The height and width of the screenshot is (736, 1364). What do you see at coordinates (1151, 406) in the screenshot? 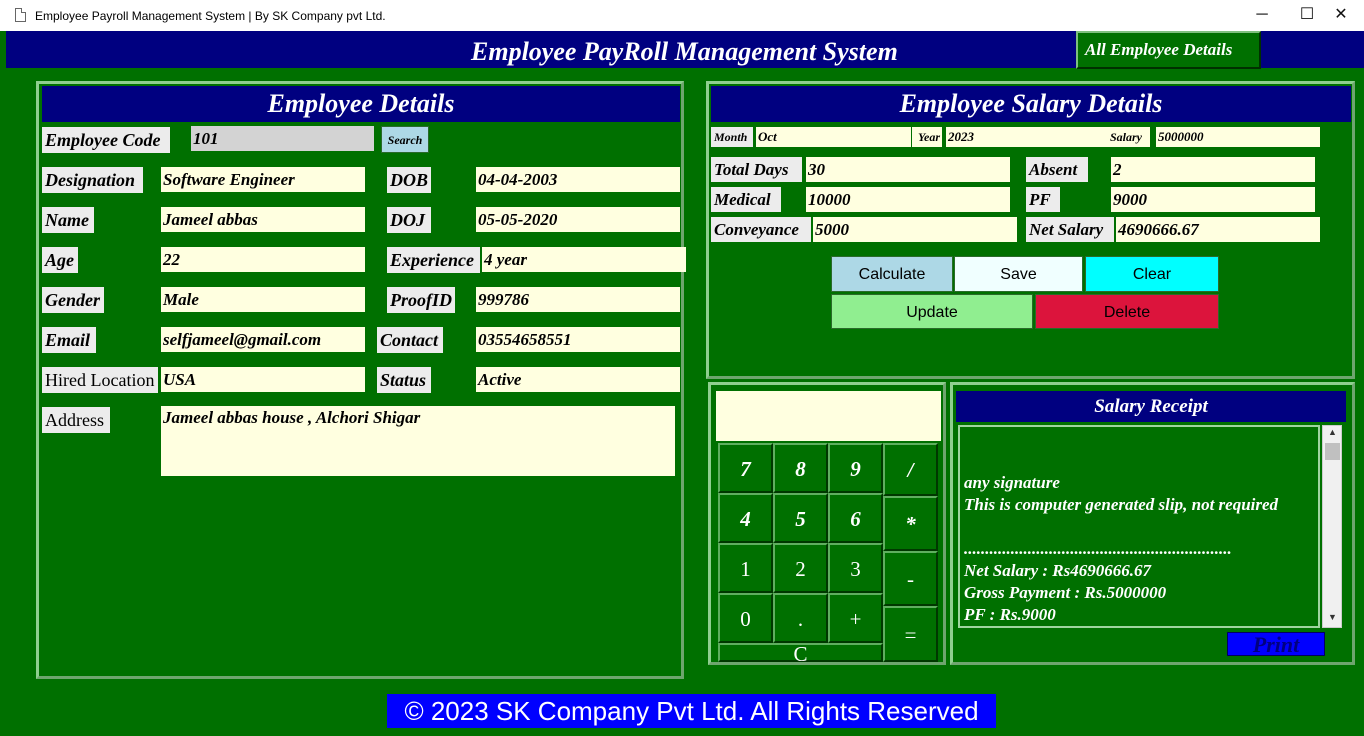
I see `salary-receipt-title: Salary Receipt` at bounding box center [1151, 406].